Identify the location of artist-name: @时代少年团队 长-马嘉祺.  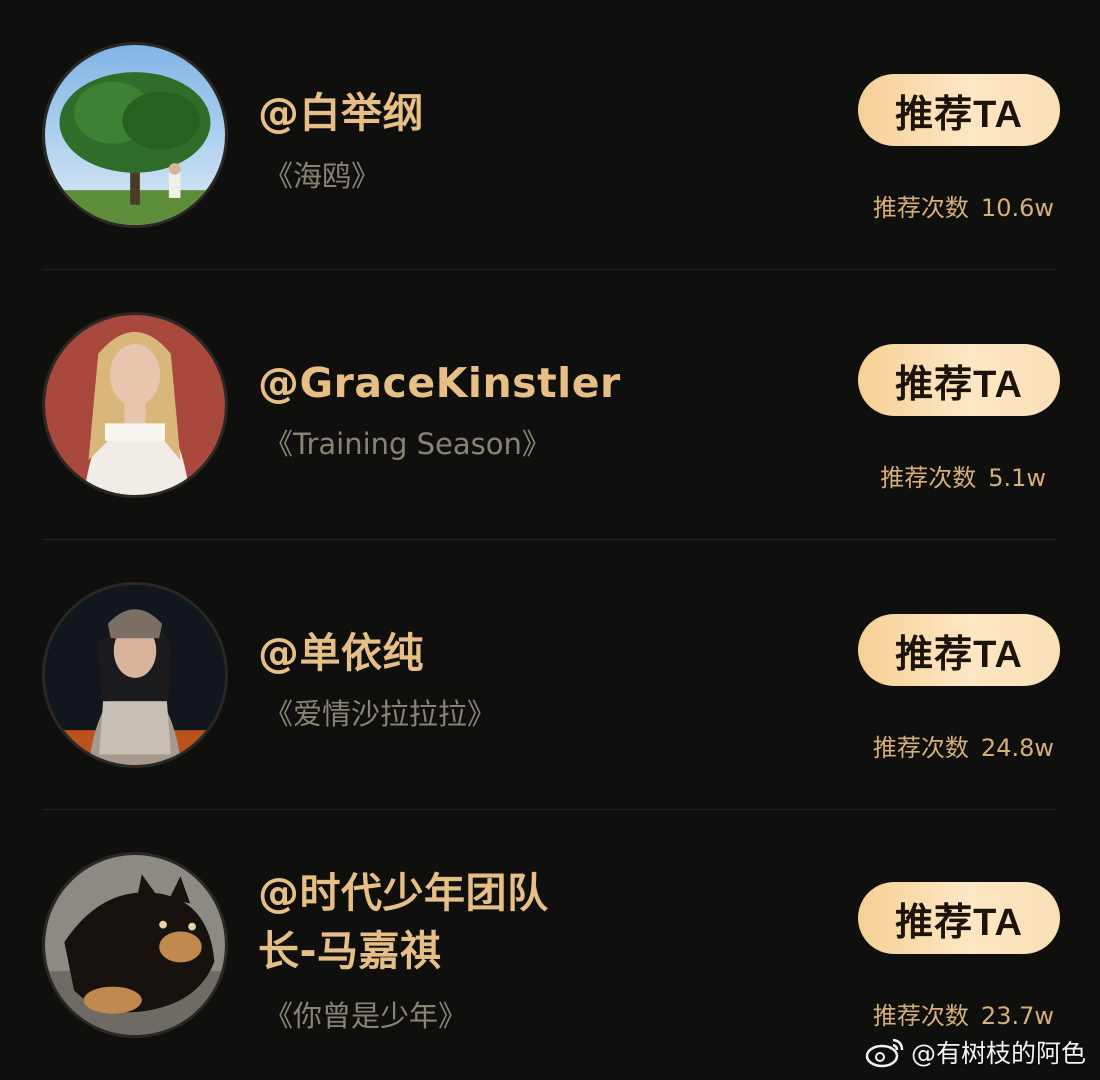
(538, 922).